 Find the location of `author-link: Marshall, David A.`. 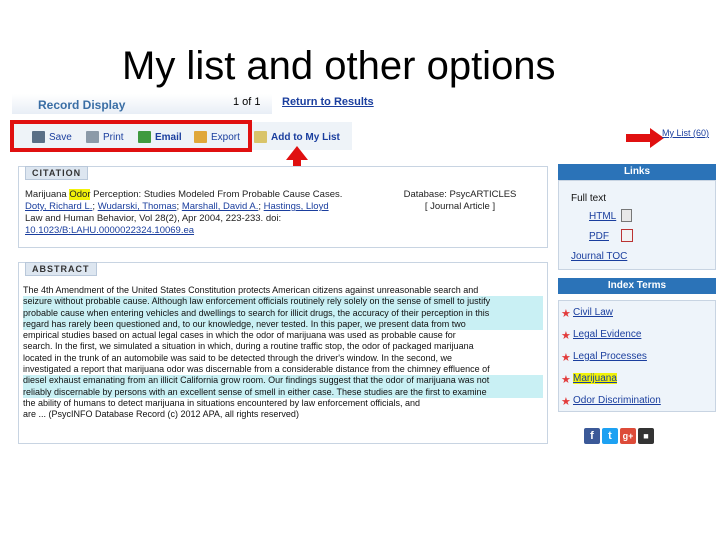

author-link: Marshall, David A. is located at coordinates (220, 206).